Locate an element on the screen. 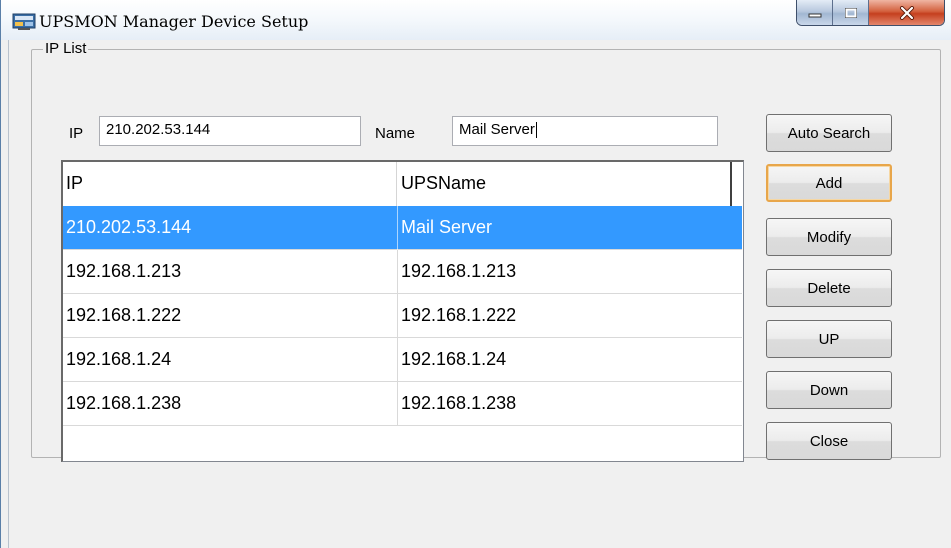  ip-input-value: 210.202.53.144 is located at coordinates (158, 129).